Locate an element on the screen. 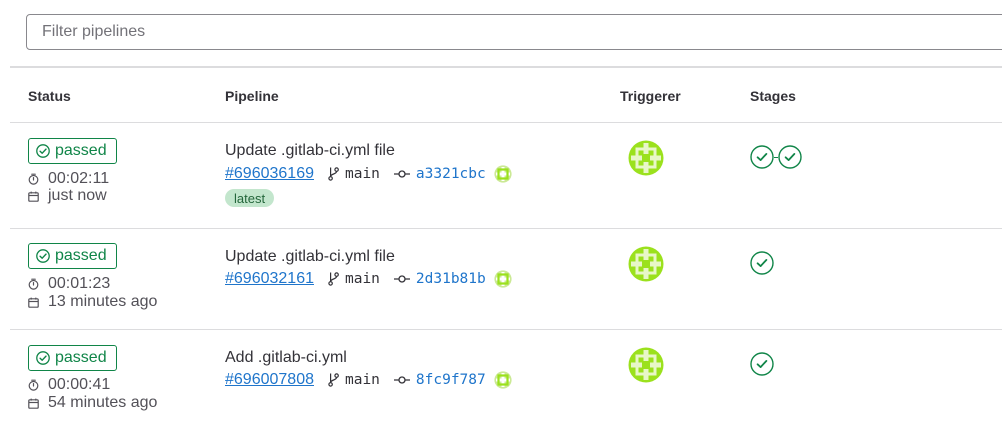 The height and width of the screenshot is (430, 1002). pipeline-refs: #696036169 main a3321cbc is located at coordinates (368, 174).